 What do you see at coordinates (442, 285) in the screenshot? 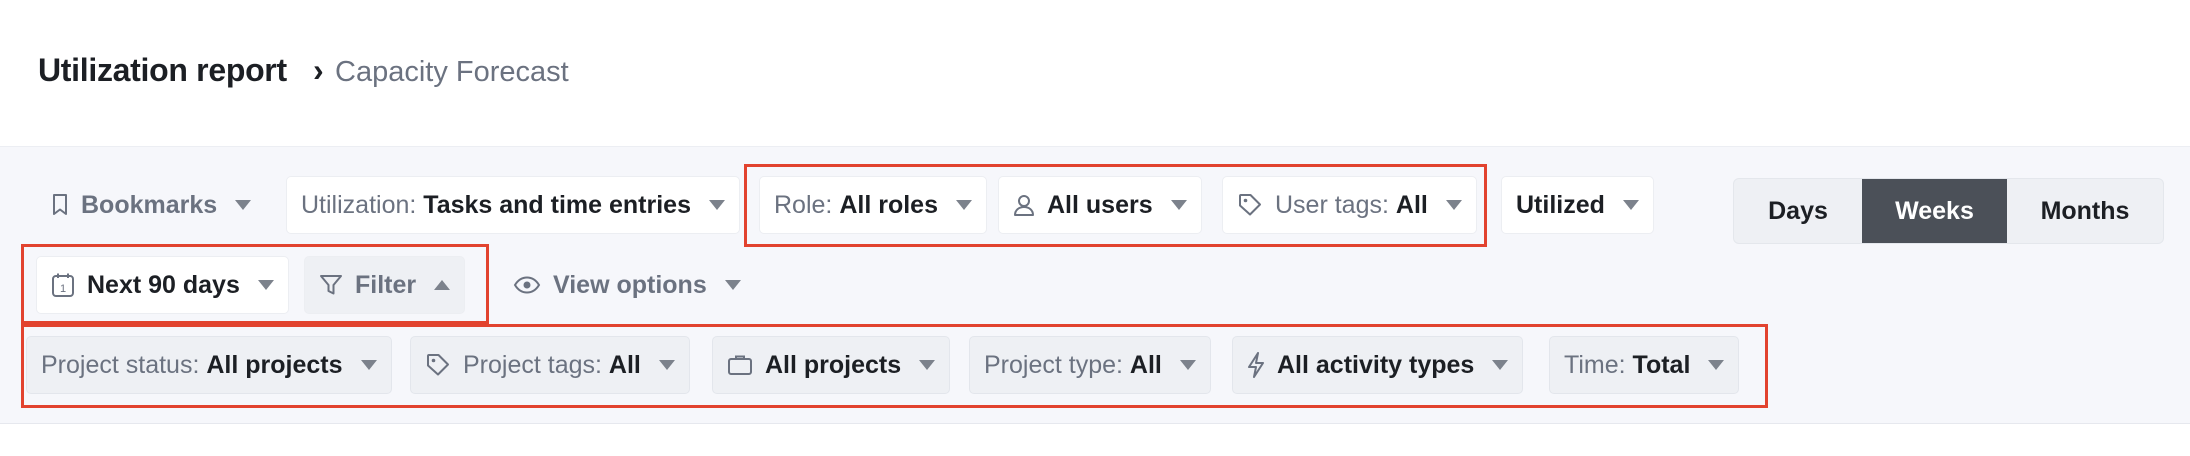
I see `chevron-up-icon` at bounding box center [442, 285].